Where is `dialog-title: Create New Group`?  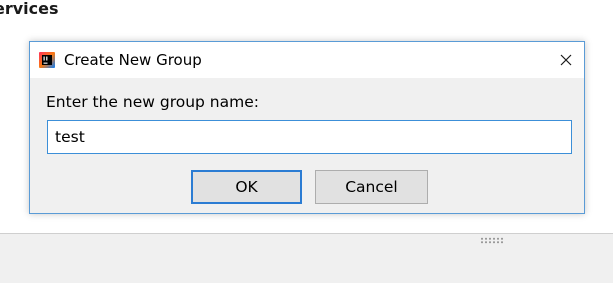
dialog-title: Create New Group is located at coordinates (133, 60).